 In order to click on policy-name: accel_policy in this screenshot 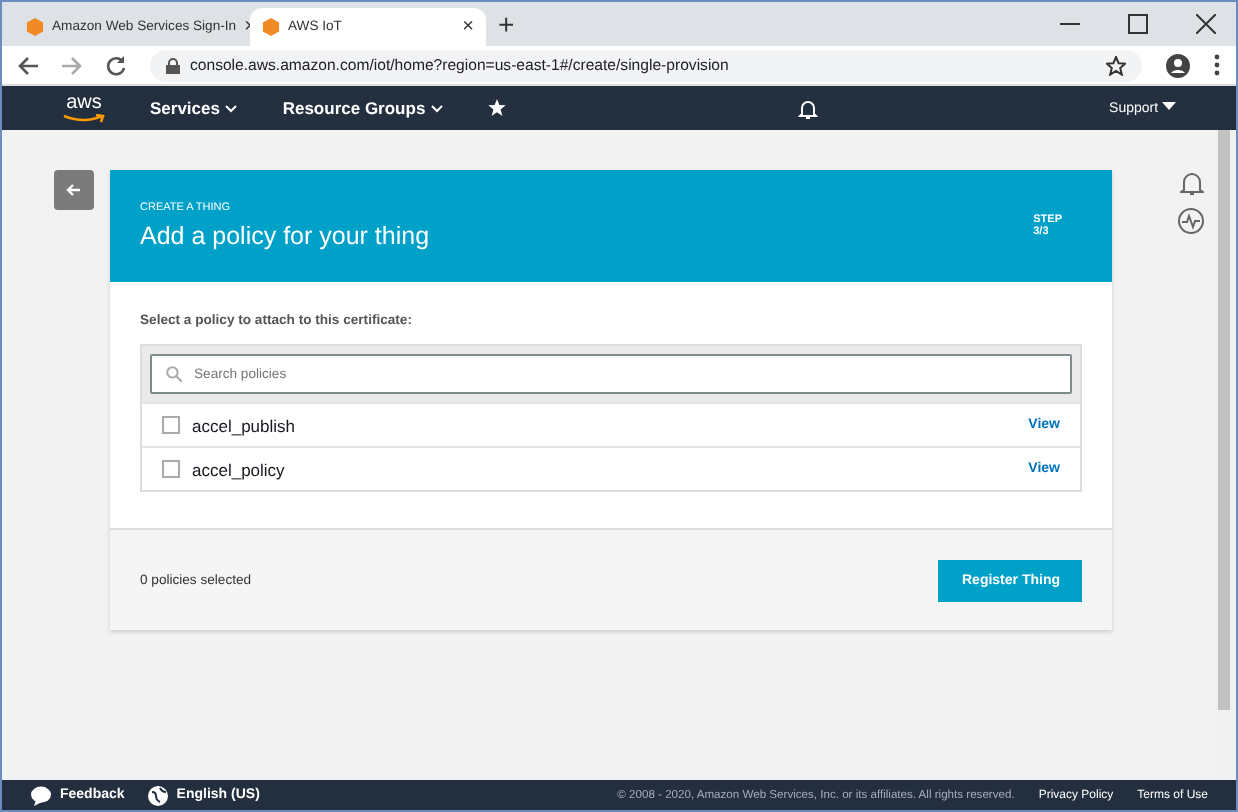, I will do `click(239, 469)`.